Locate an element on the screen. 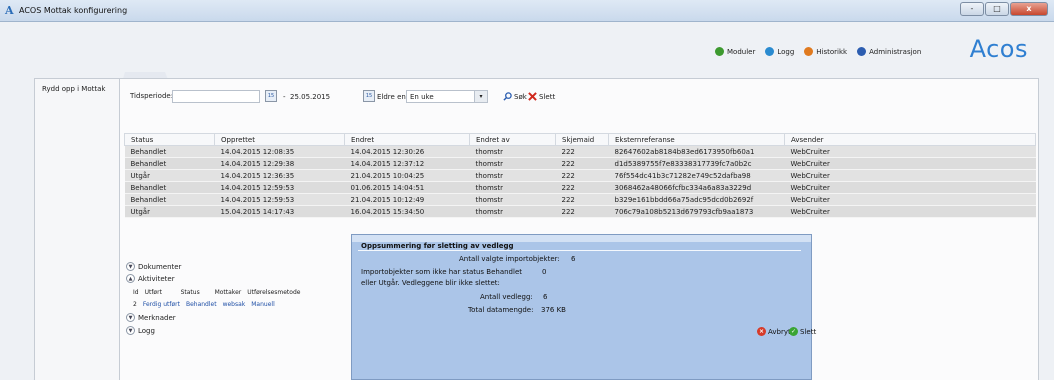 Image resolution: width=1054 pixels, height=380 pixels. chevron-down-icon: ▾ is located at coordinates (480, 96).